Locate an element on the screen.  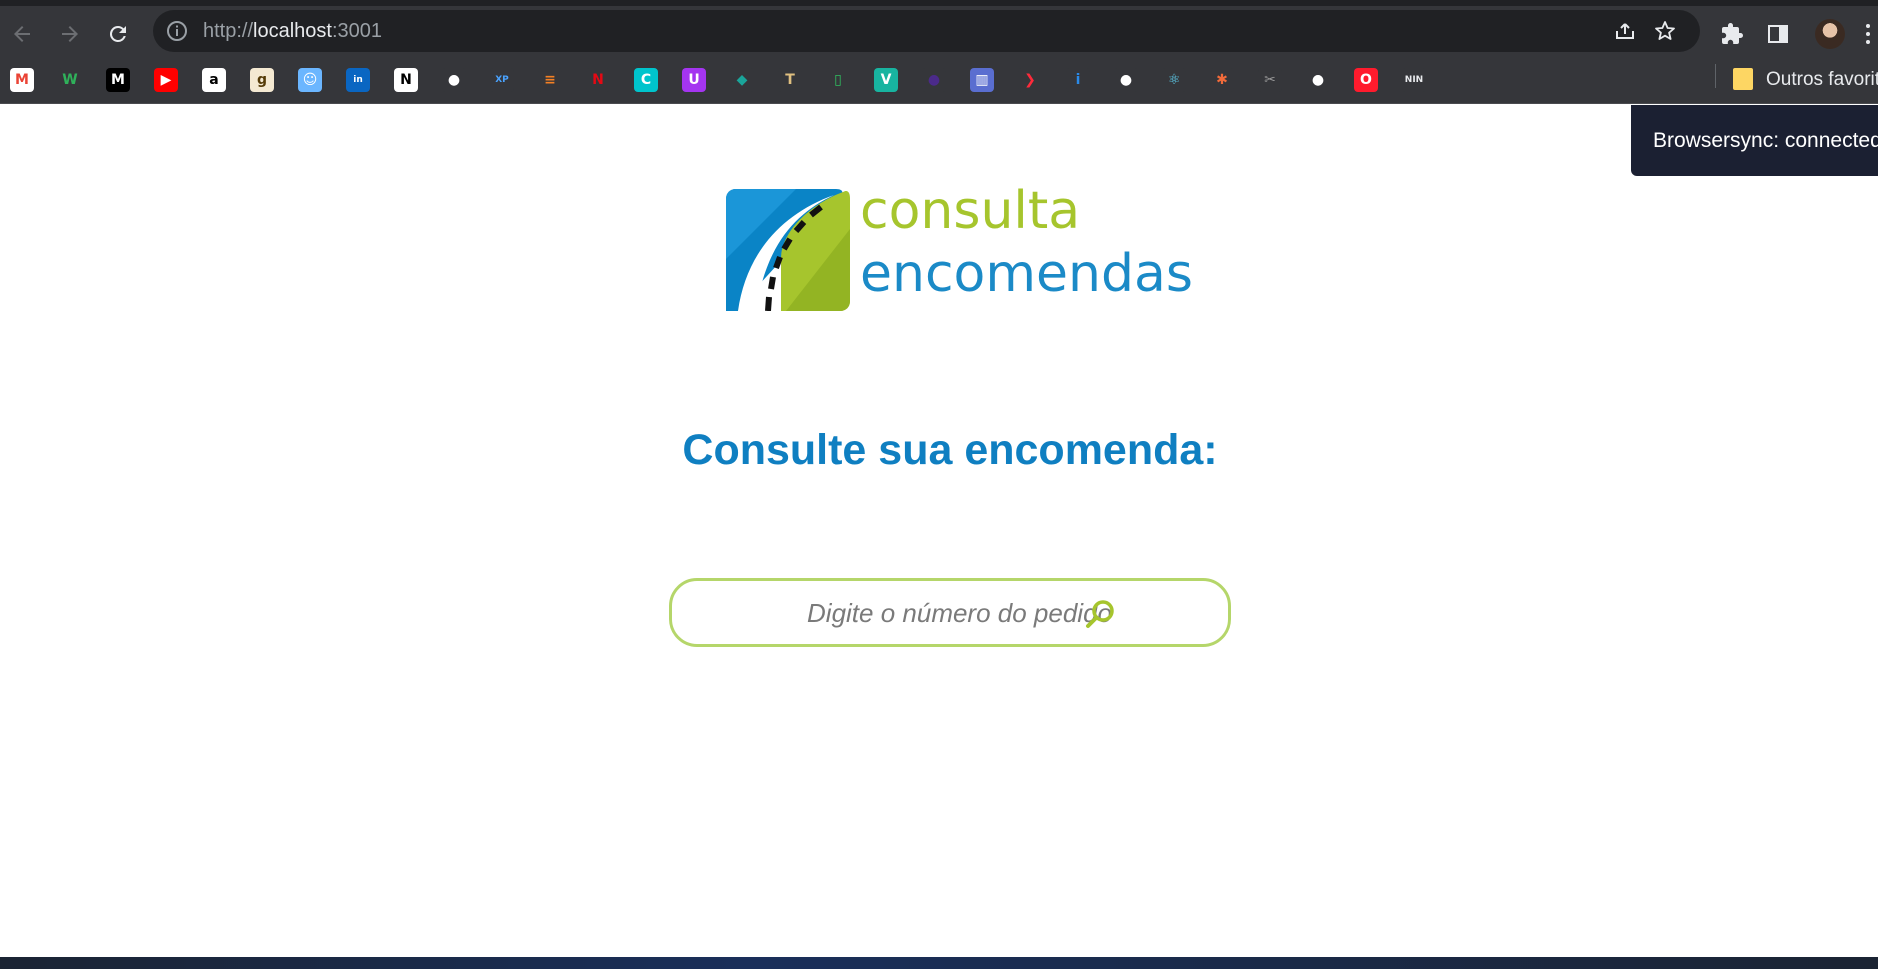
address-bar: http://localhost:3001 is located at coordinates (926, 31).